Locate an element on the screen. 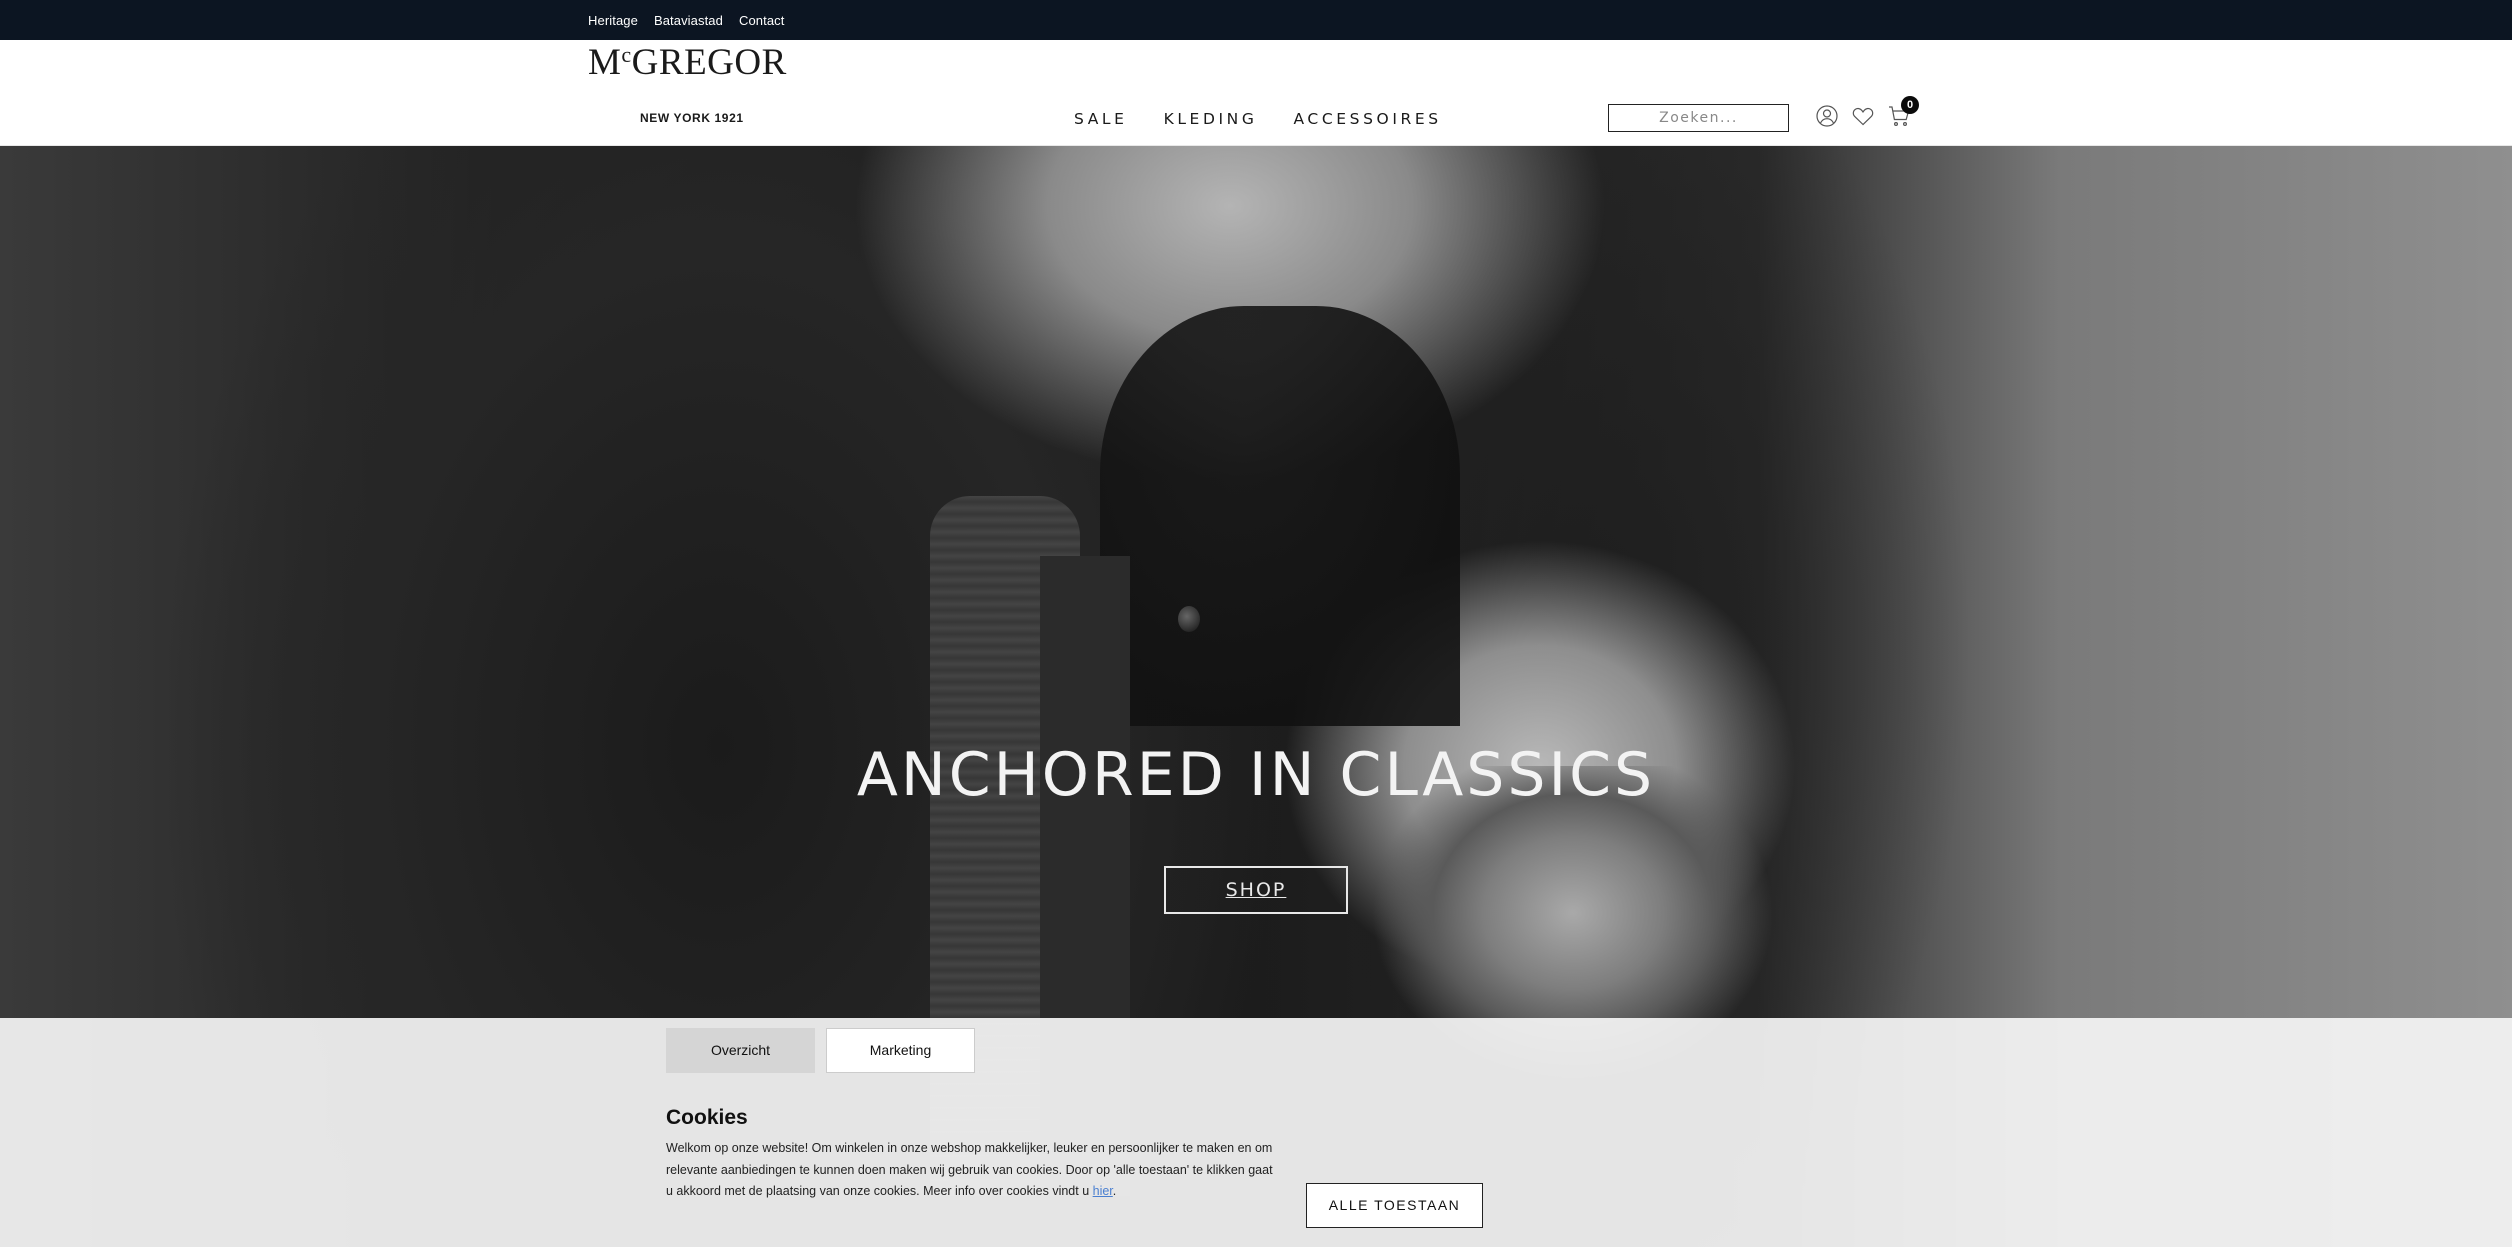  accept-all-cookies-button: ALLE TOESTAAN is located at coordinates (1394, 1205).